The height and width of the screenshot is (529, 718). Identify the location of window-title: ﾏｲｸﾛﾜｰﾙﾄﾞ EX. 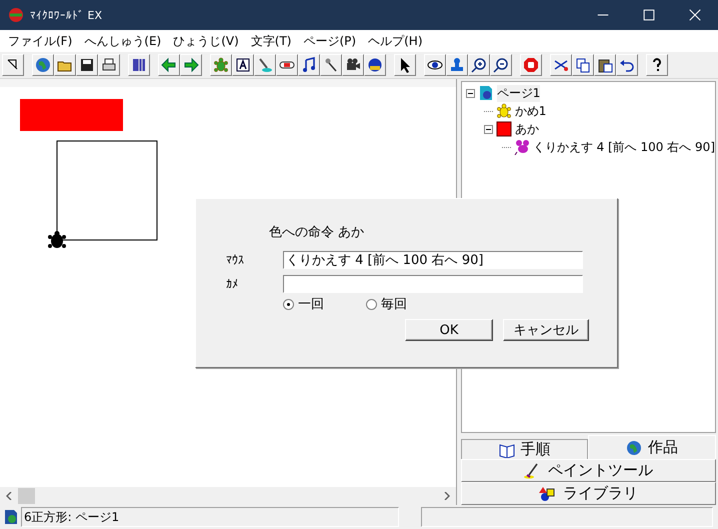
(66, 15).